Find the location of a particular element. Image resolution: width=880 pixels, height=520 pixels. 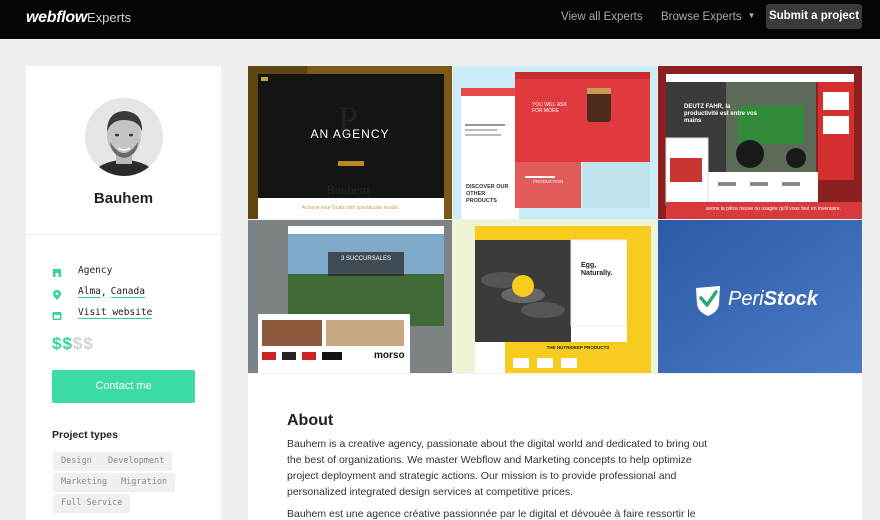

brand-peri: Peri is located at coordinates (746, 299).